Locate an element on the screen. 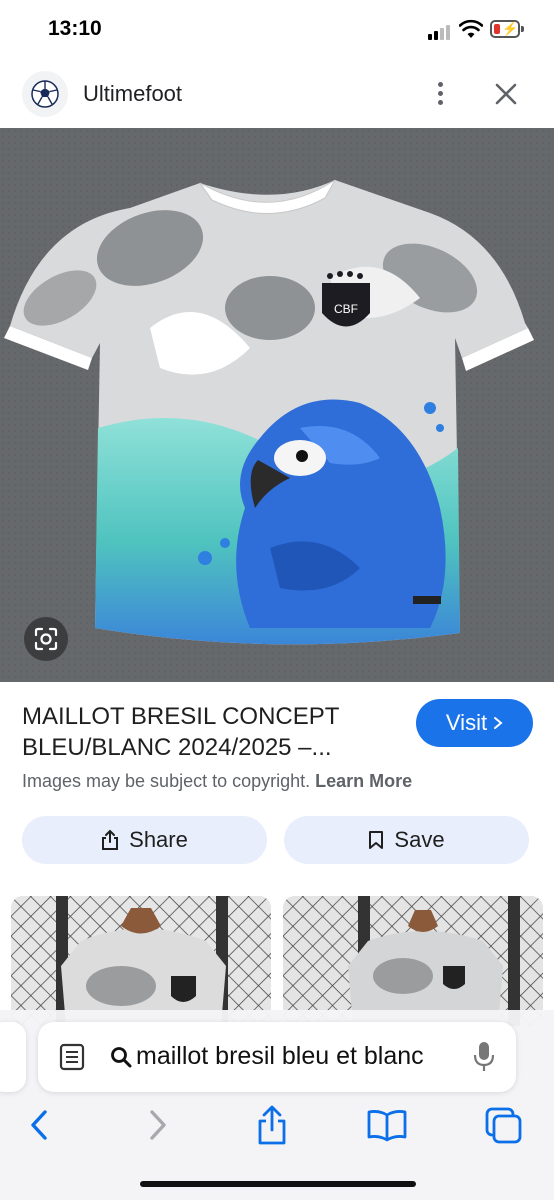 Image resolution: width=554 pixels, height=1200 pixels. more-vert-icon is located at coordinates (440, 94).